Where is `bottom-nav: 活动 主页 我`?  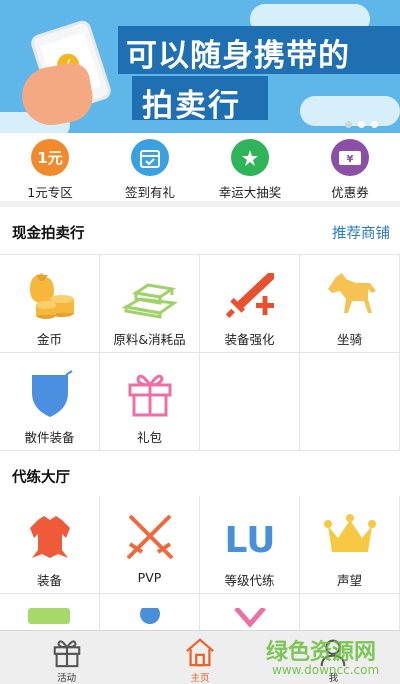 bottom-nav: 活动 主页 我 is located at coordinates (200, 657).